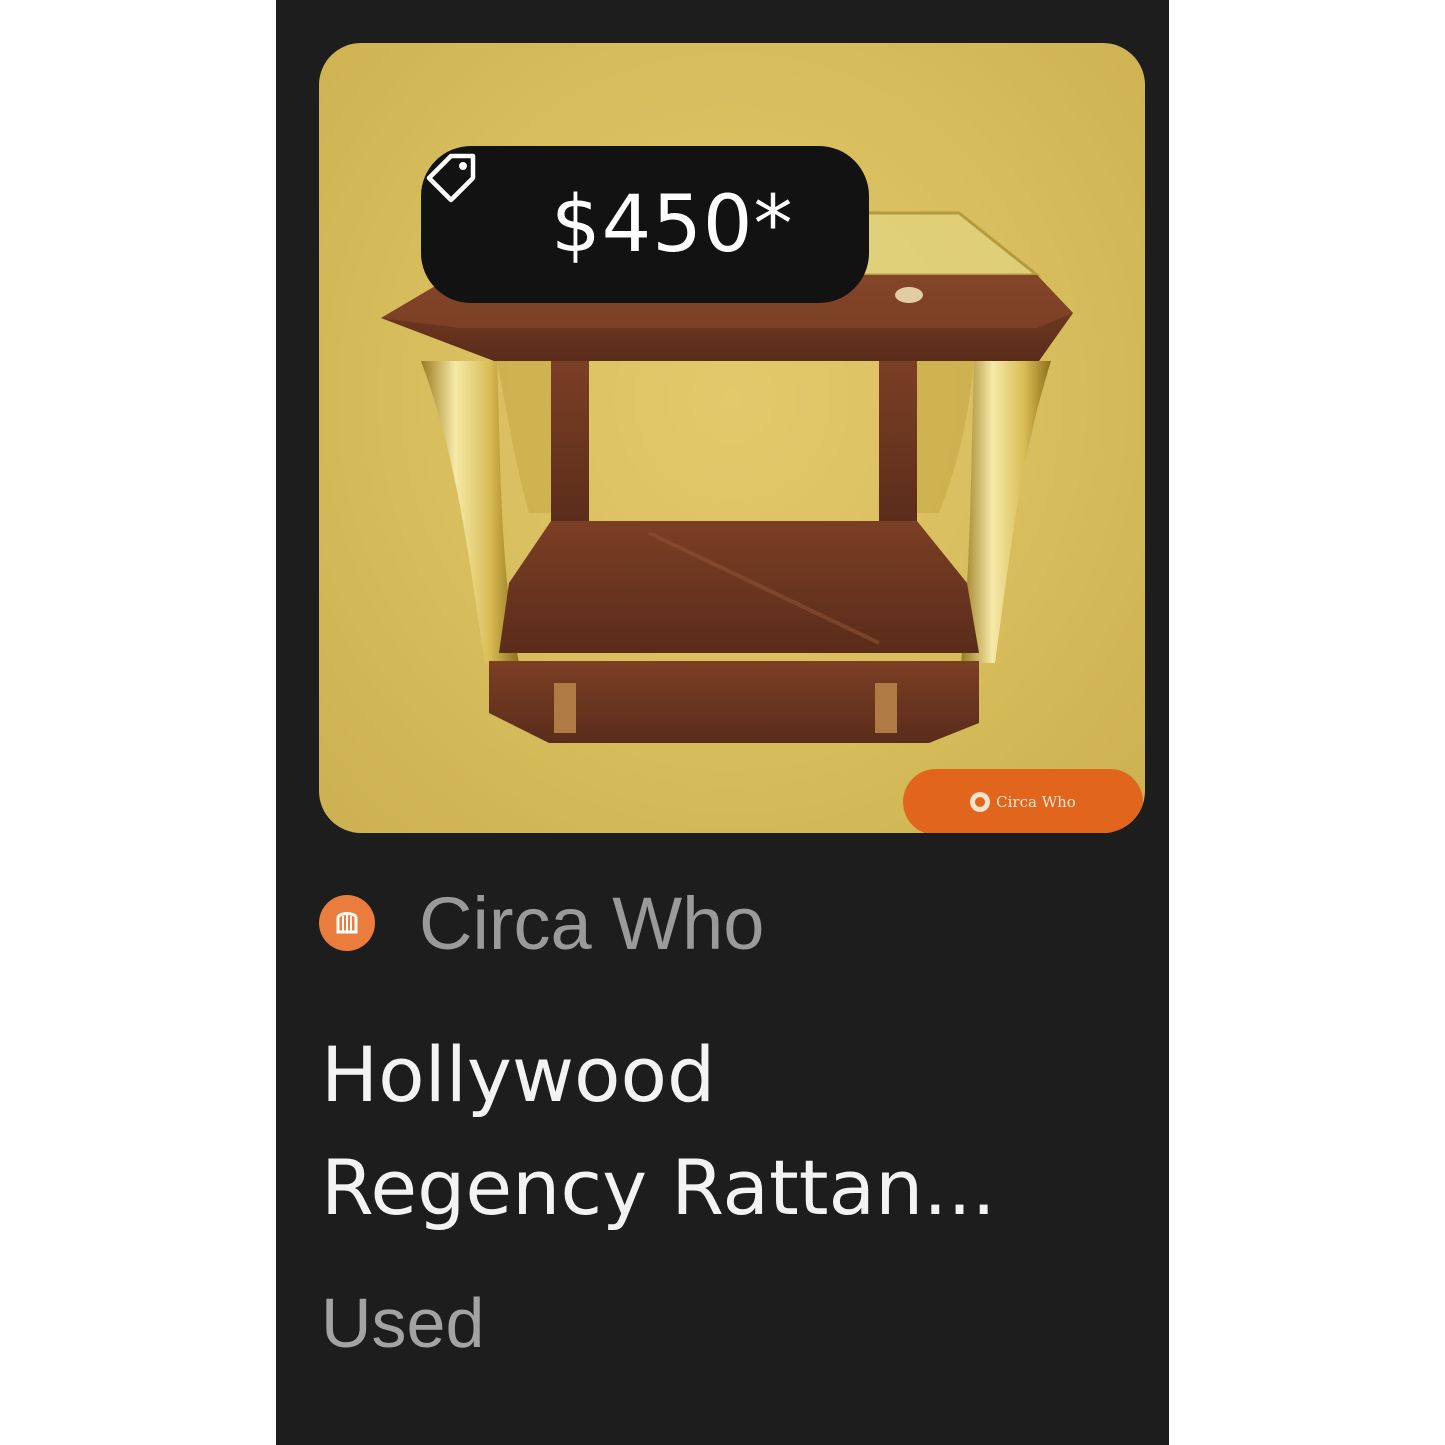 This screenshot has width=1445, height=1445. I want to click on condition-label: Used, so click(403, 1323).